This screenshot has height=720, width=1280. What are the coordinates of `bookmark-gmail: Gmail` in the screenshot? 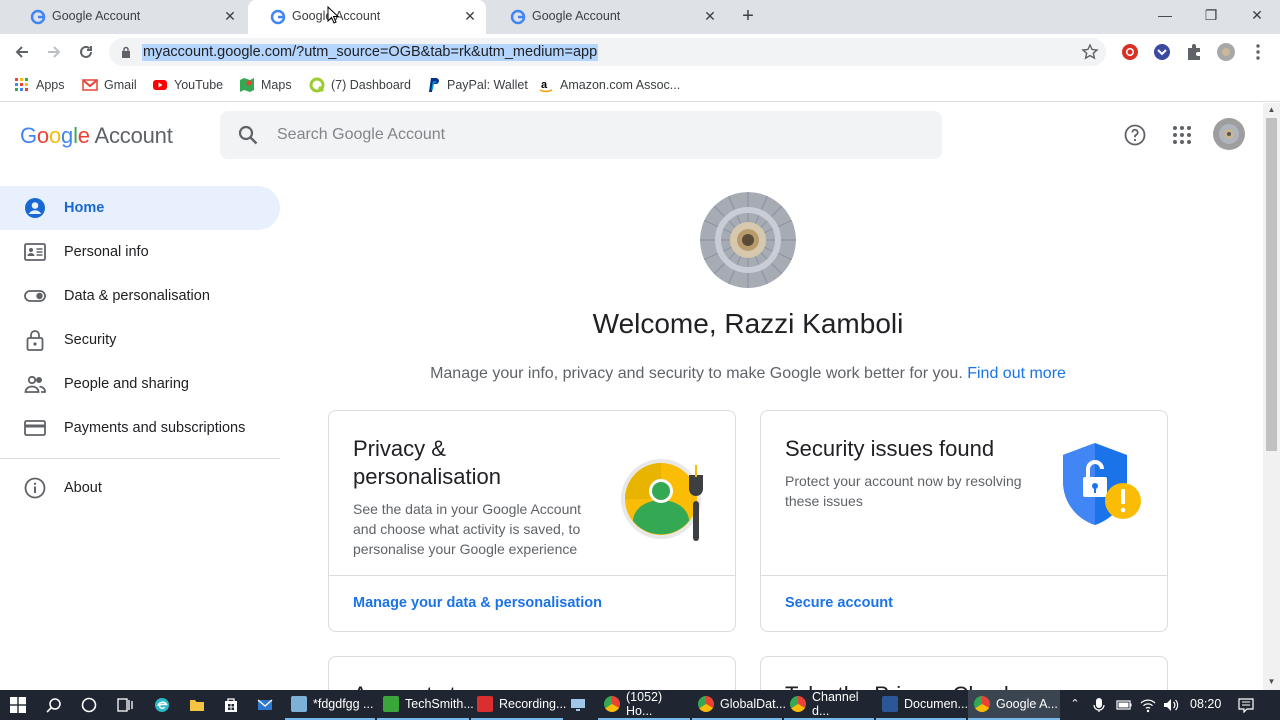 It's located at (109, 85).